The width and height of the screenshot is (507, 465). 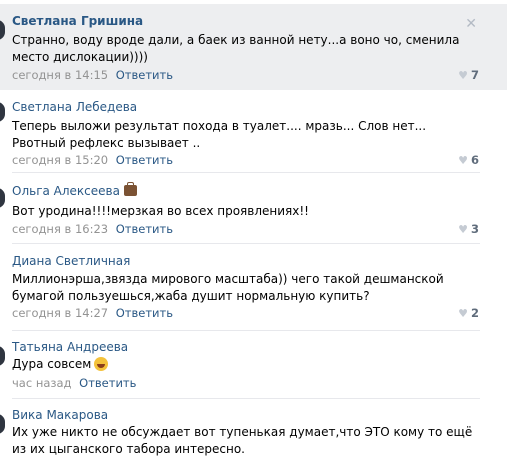 I want to click on like-count: 6, so click(x=474, y=160).